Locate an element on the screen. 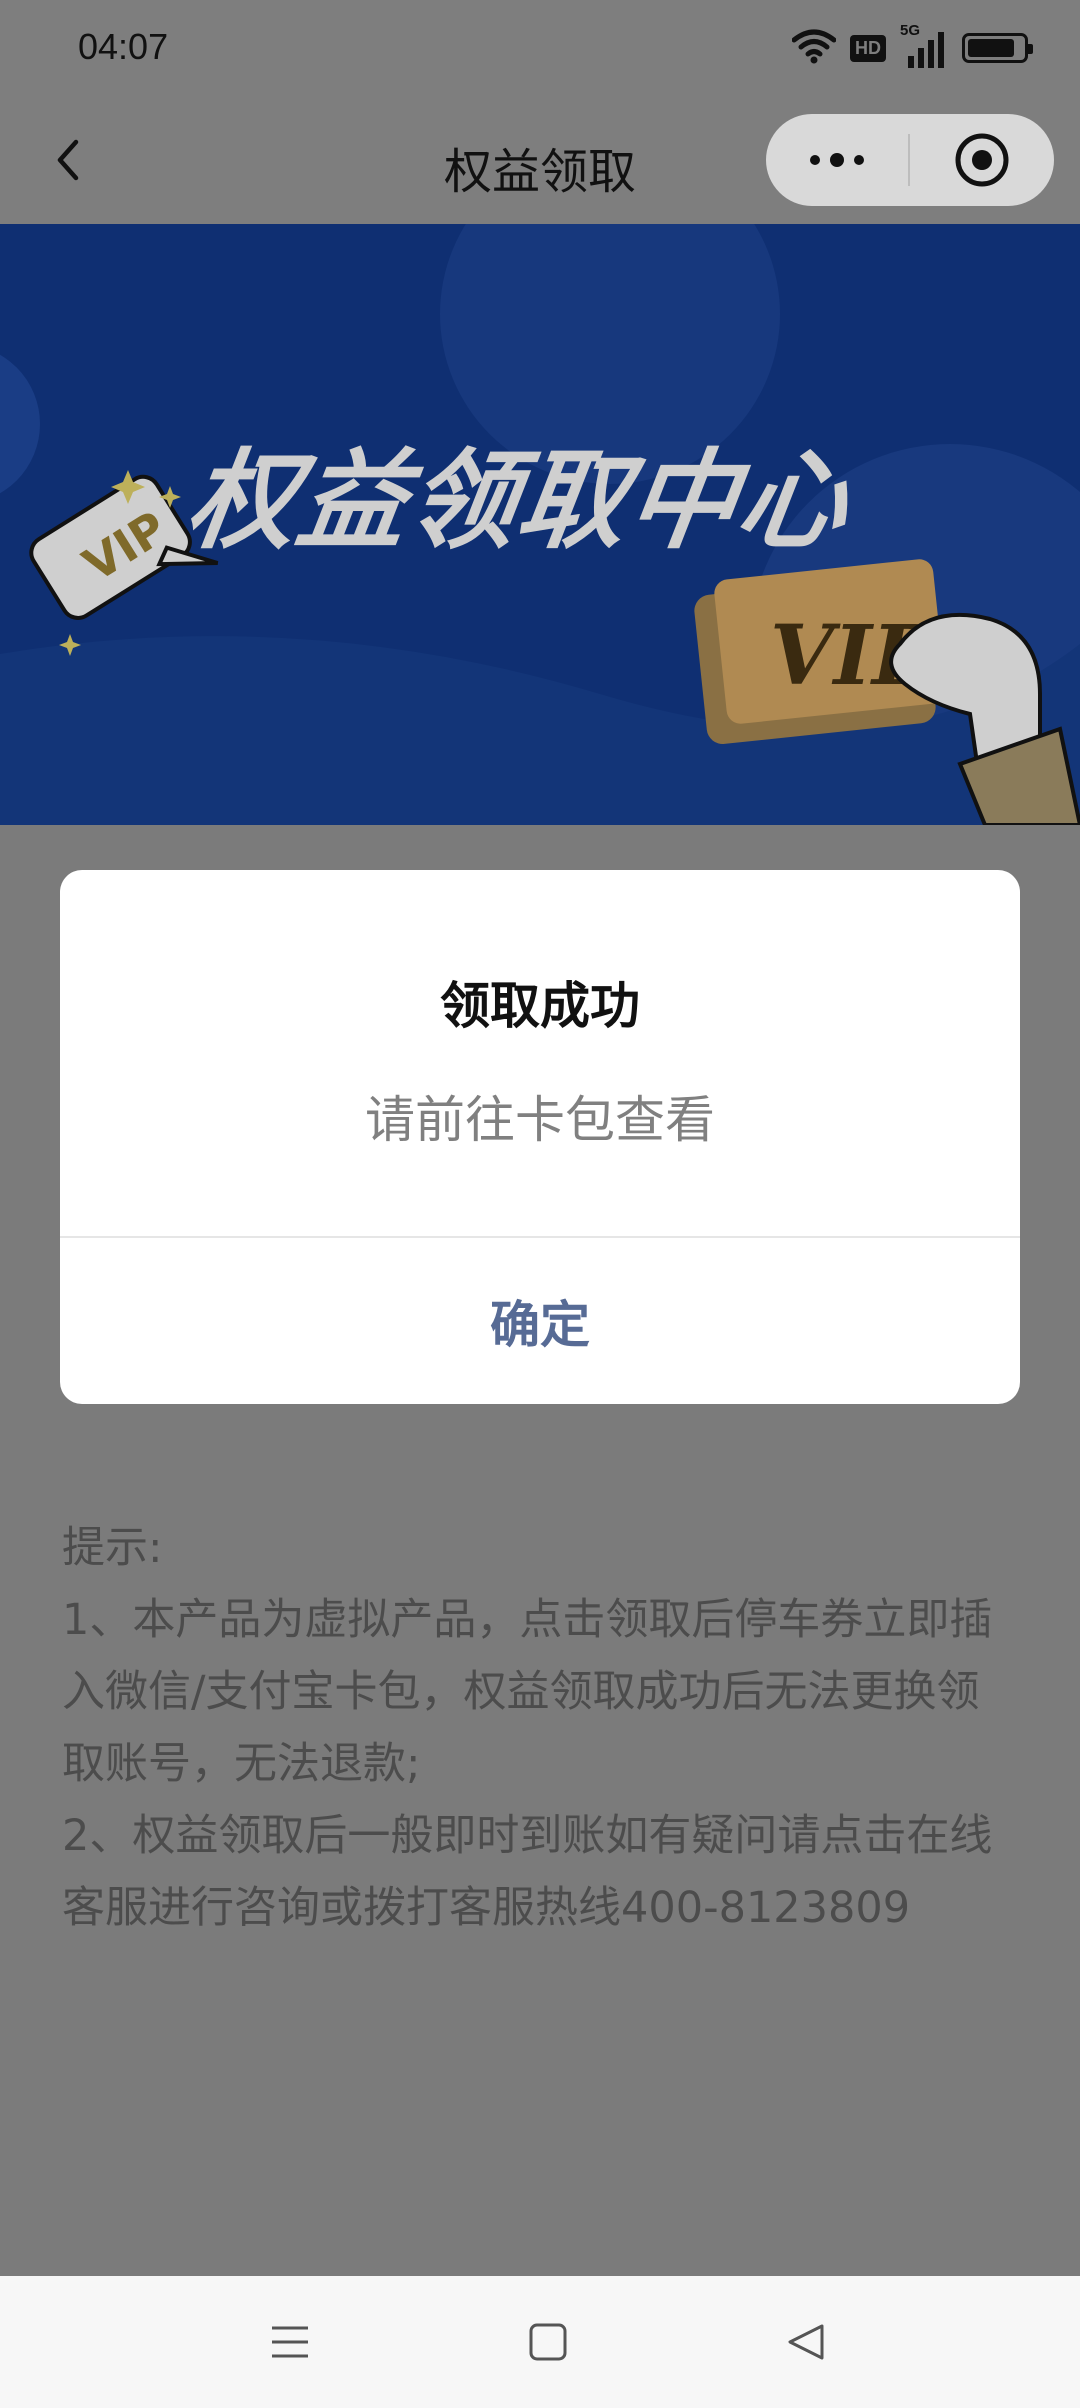 Image resolution: width=1080 pixels, height=2408 pixels. status-bar: 04:07 HD 5G is located at coordinates (540, 48).